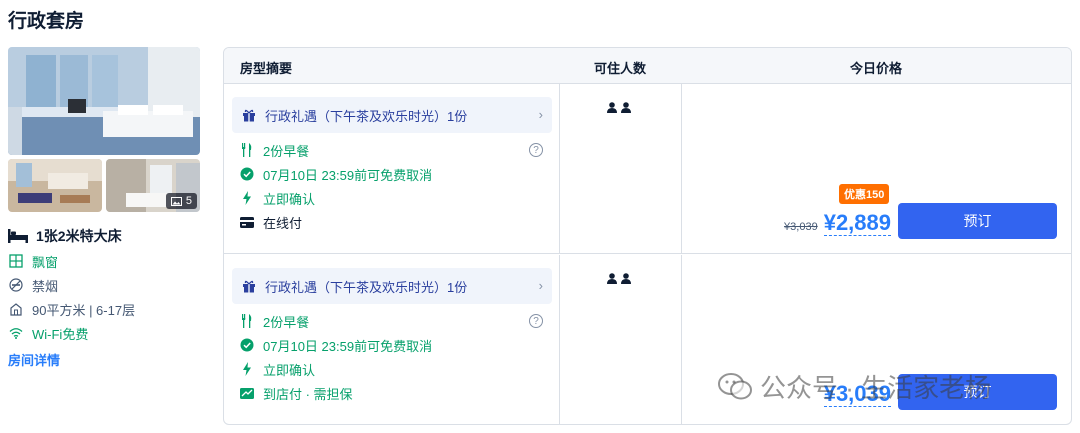 This screenshot has width=1080, height=433. I want to click on payment-perk: 在线付, so click(271, 222).